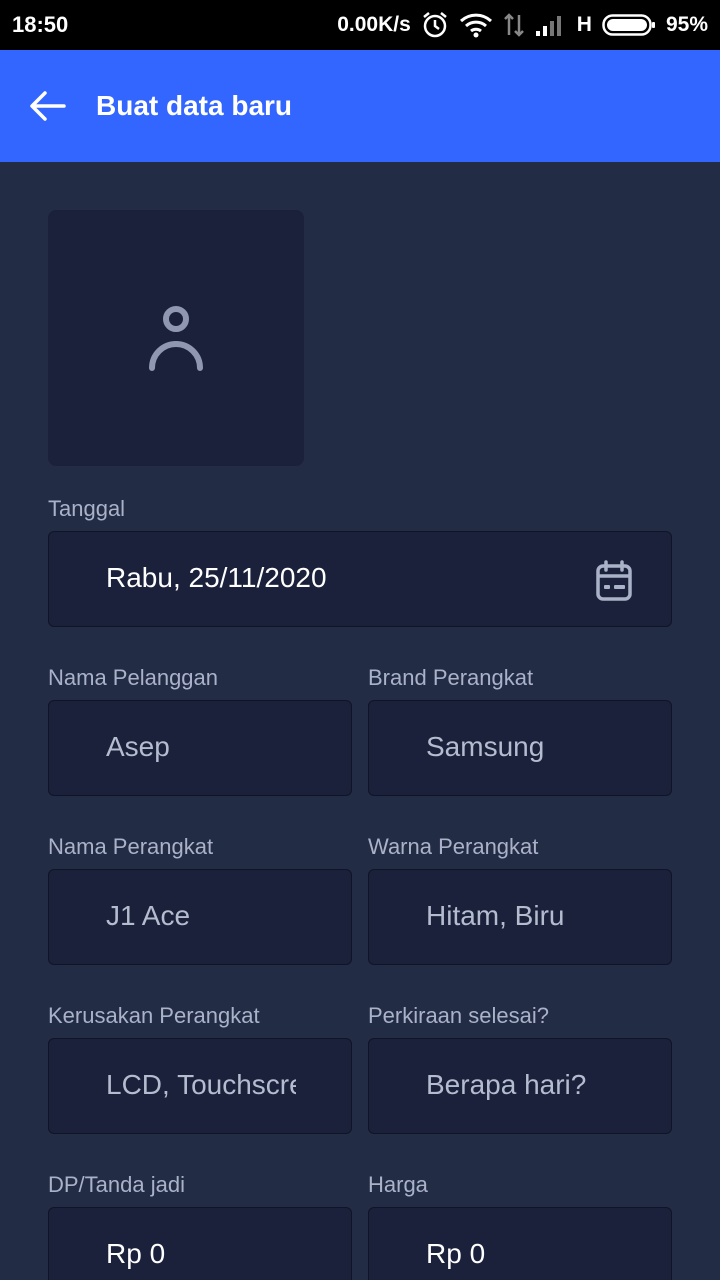 The width and height of the screenshot is (720, 1280). What do you see at coordinates (506, 1084) in the screenshot?
I see `perkiraan-selesai-placeholder: Berapa hari?` at bounding box center [506, 1084].